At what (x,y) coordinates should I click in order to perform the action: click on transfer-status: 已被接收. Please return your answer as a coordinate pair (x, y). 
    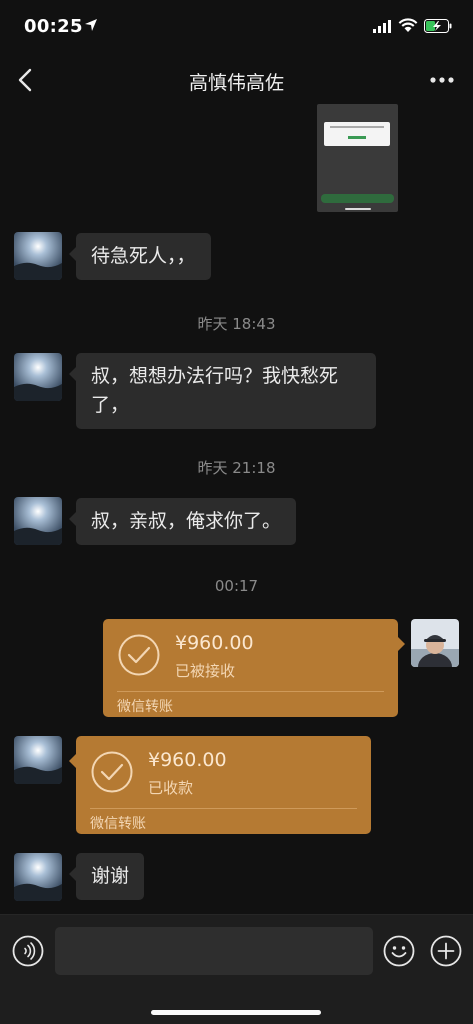
    Looking at the image, I should click on (205, 671).